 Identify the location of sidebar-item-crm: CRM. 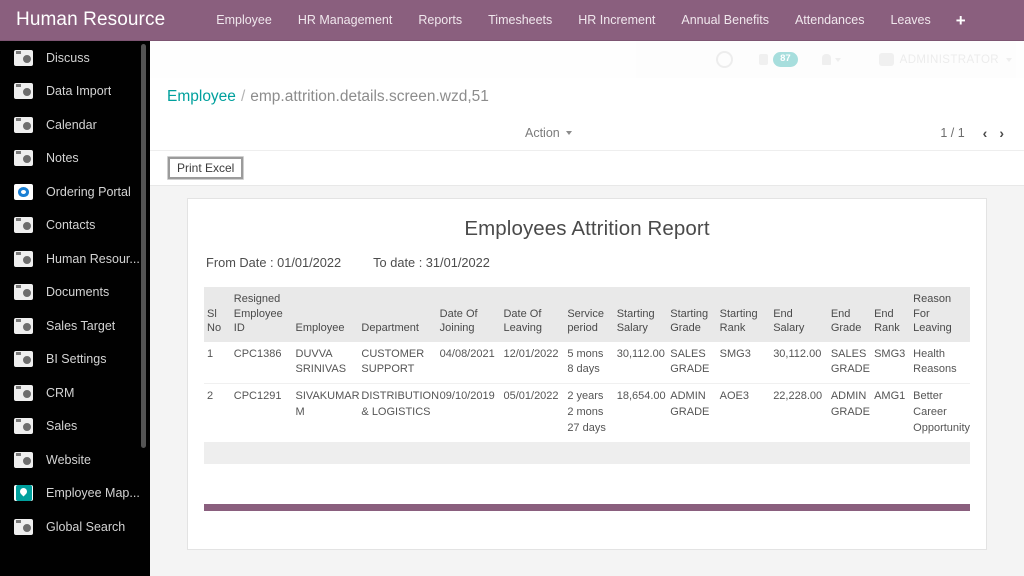
(75, 393).